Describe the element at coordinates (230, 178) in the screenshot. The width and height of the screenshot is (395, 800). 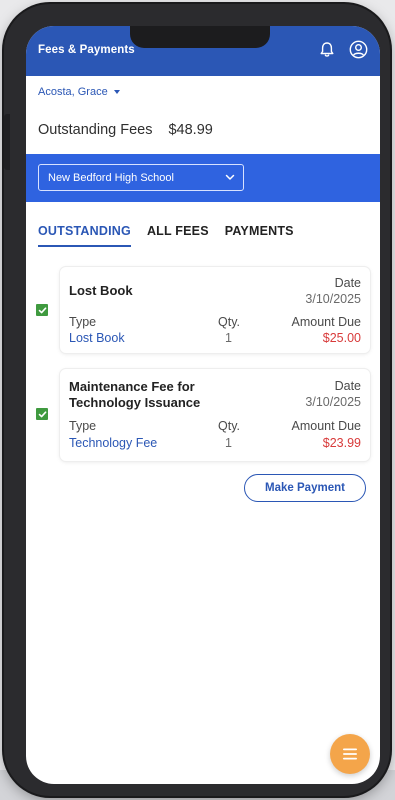
I see `chevron-down-icon` at that location.